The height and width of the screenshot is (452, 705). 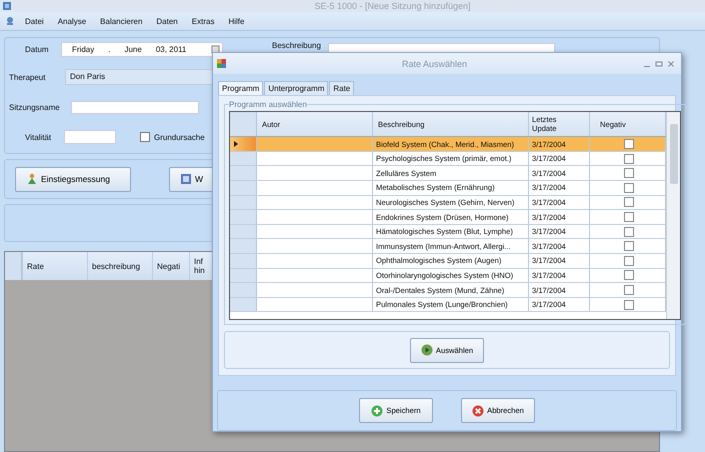 What do you see at coordinates (236, 144) in the screenshot?
I see `row-pointer-icon` at bounding box center [236, 144].